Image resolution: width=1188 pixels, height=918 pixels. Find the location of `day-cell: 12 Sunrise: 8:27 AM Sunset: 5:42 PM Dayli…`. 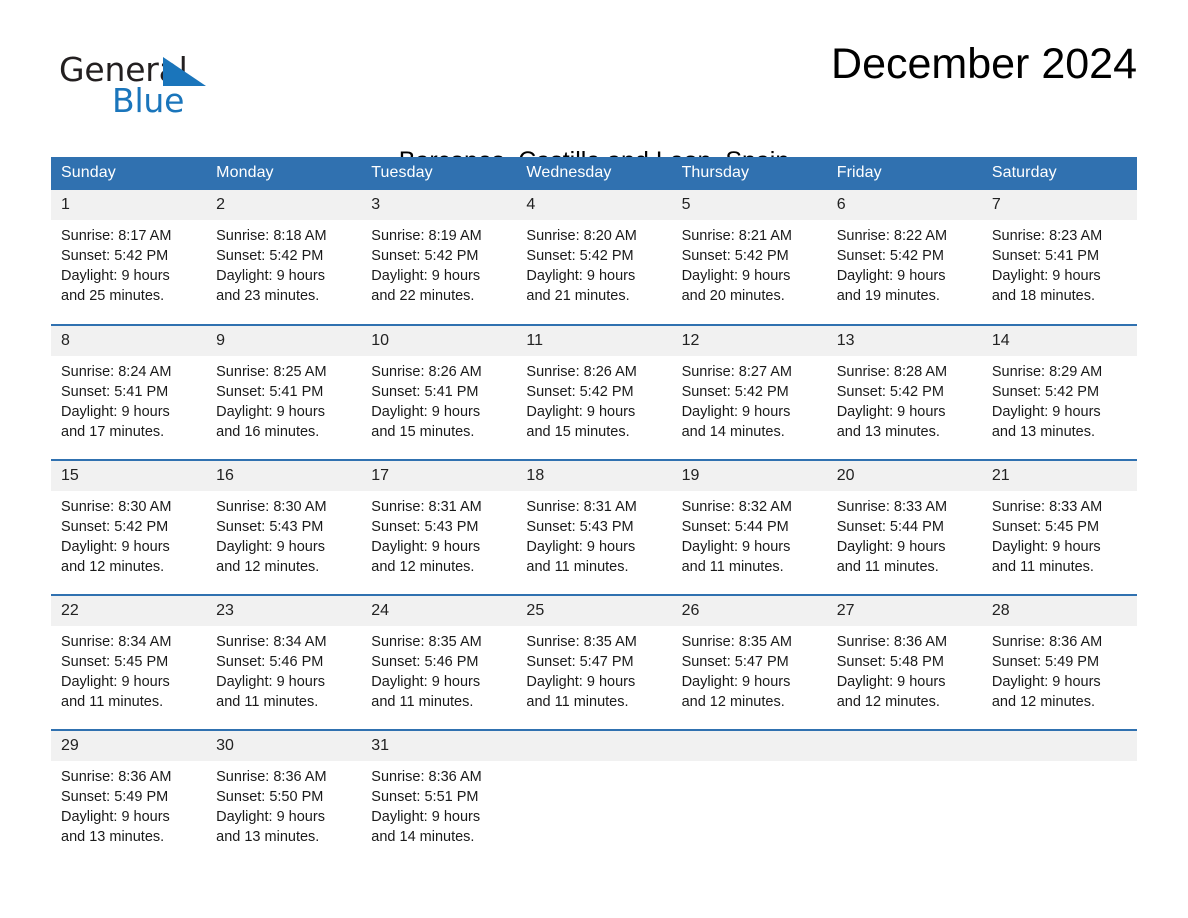

day-cell: 12 Sunrise: 8:27 AM Sunset: 5:42 PM Dayli… is located at coordinates (749, 392).